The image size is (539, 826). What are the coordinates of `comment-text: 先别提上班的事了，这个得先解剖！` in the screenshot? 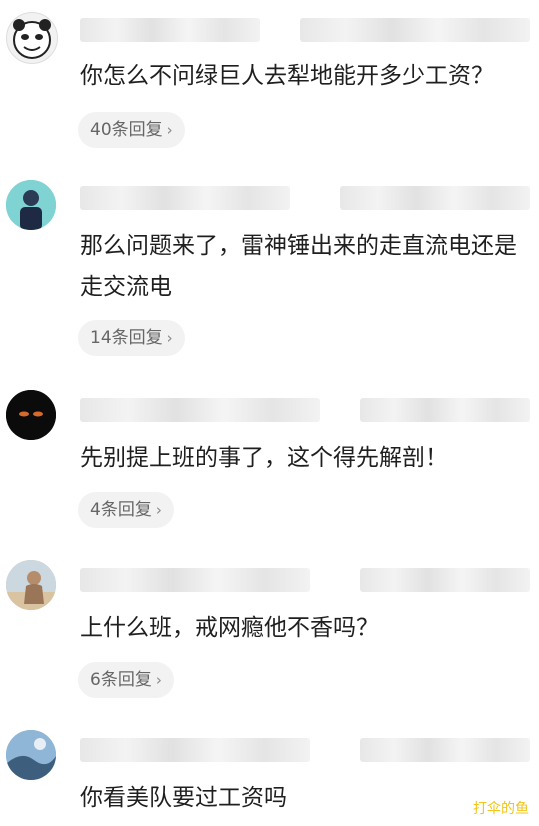 It's located at (264, 458).